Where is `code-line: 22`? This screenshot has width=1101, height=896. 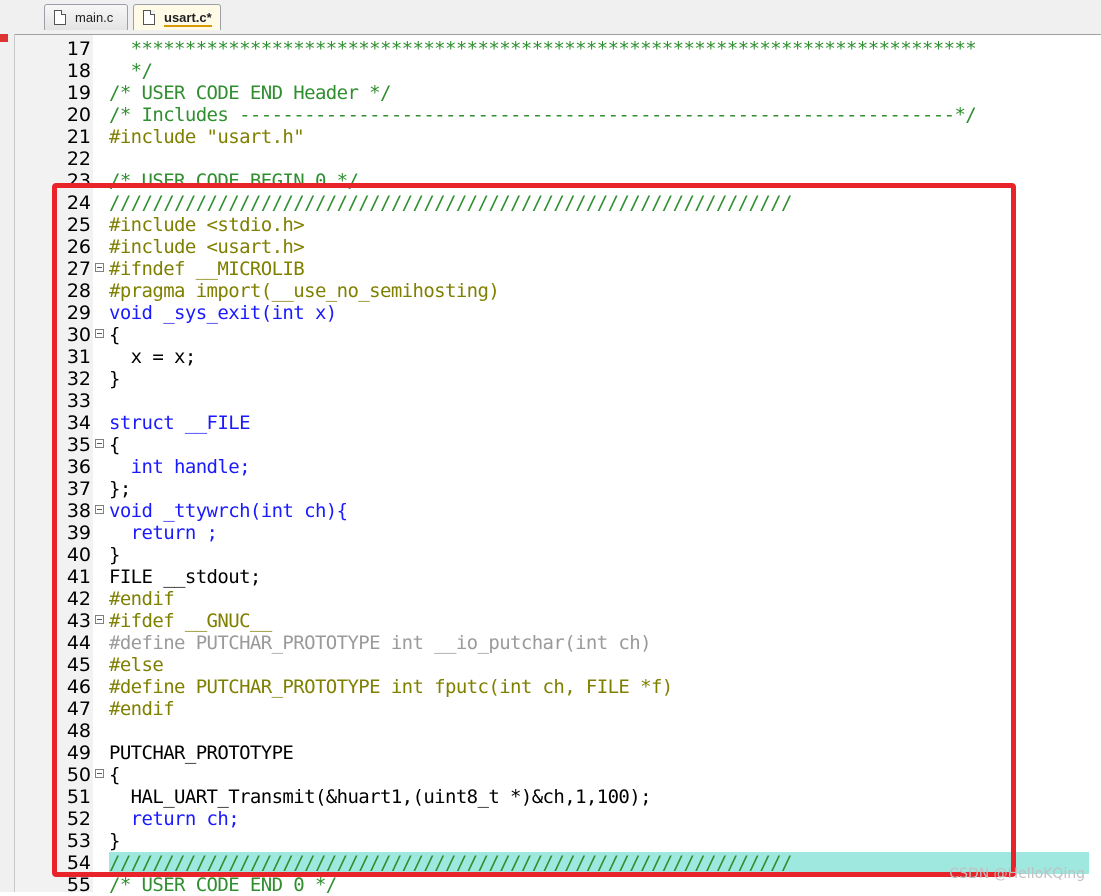 code-line: 22 is located at coordinates (558, 159).